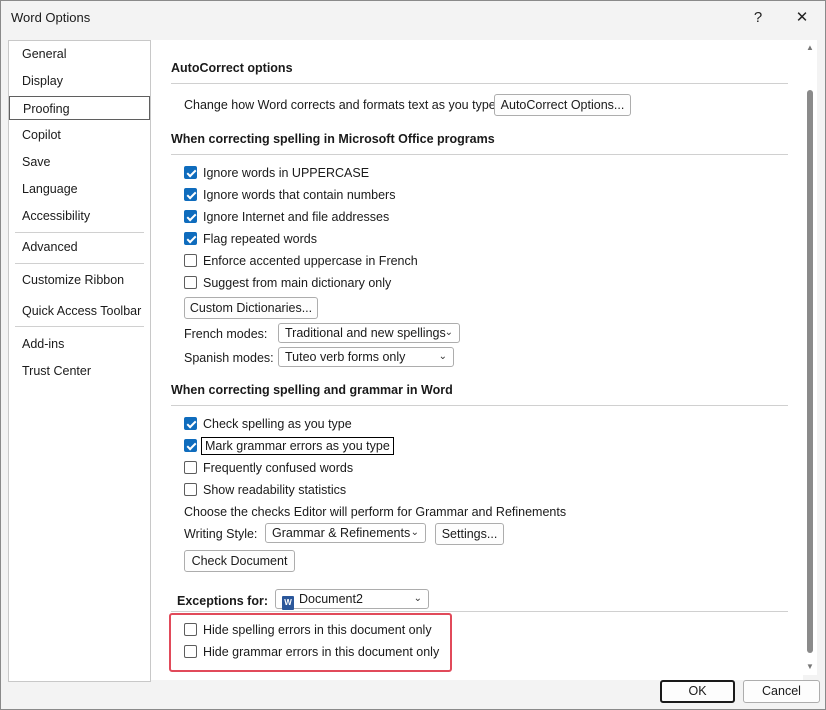 The image size is (826, 710). Describe the element at coordinates (79, 247) in the screenshot. I see `sidebar-item-advanced: Advanced` at that location.